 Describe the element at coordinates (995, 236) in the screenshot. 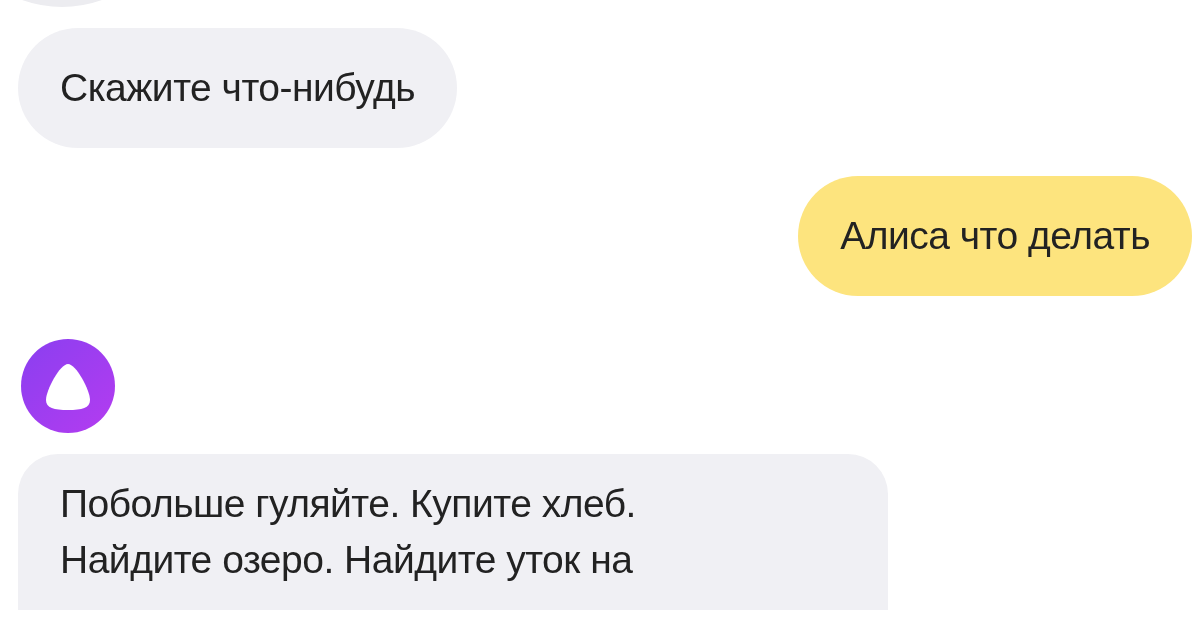

I see `message-bubble: Алиса что делать` at that location.